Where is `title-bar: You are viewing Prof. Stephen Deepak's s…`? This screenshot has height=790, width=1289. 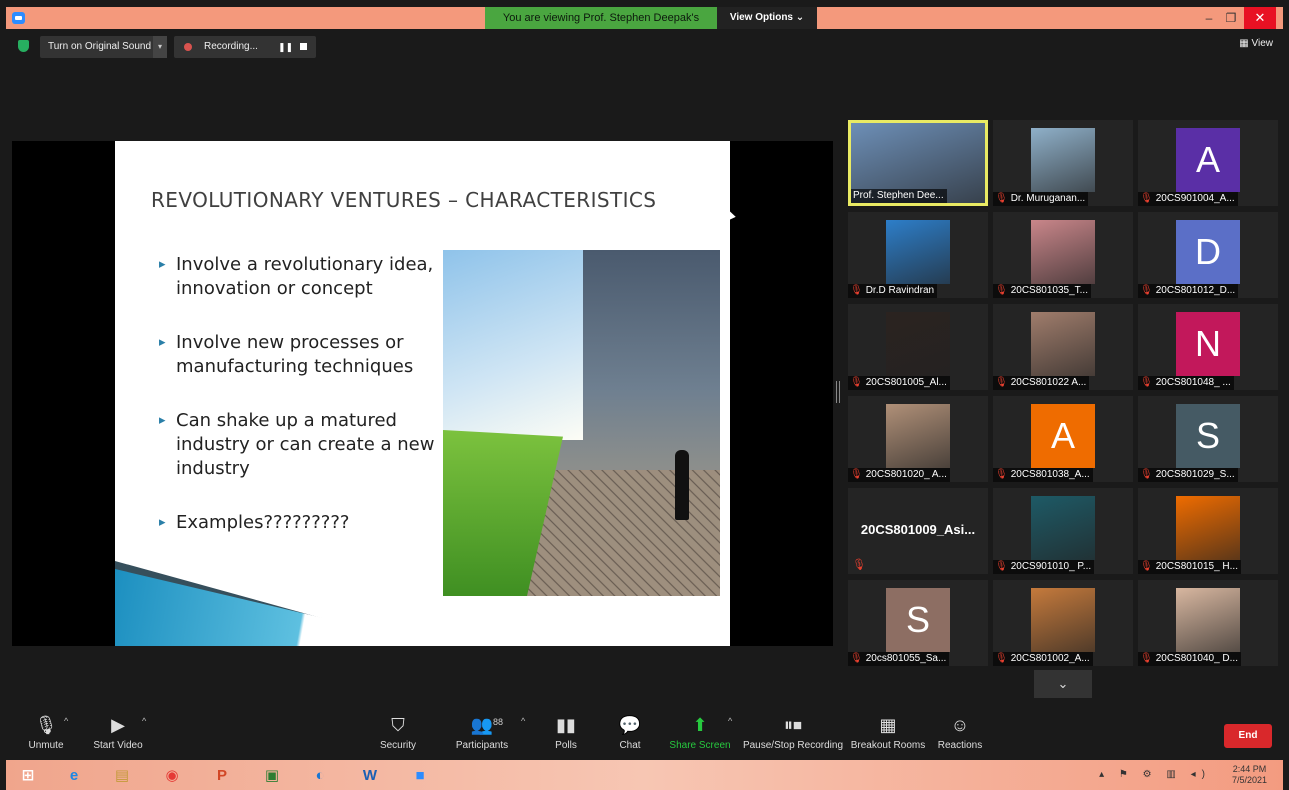 title-bar: You are viewing Prof. Stephen Deepak's s… is located at coordinates (644, 26).